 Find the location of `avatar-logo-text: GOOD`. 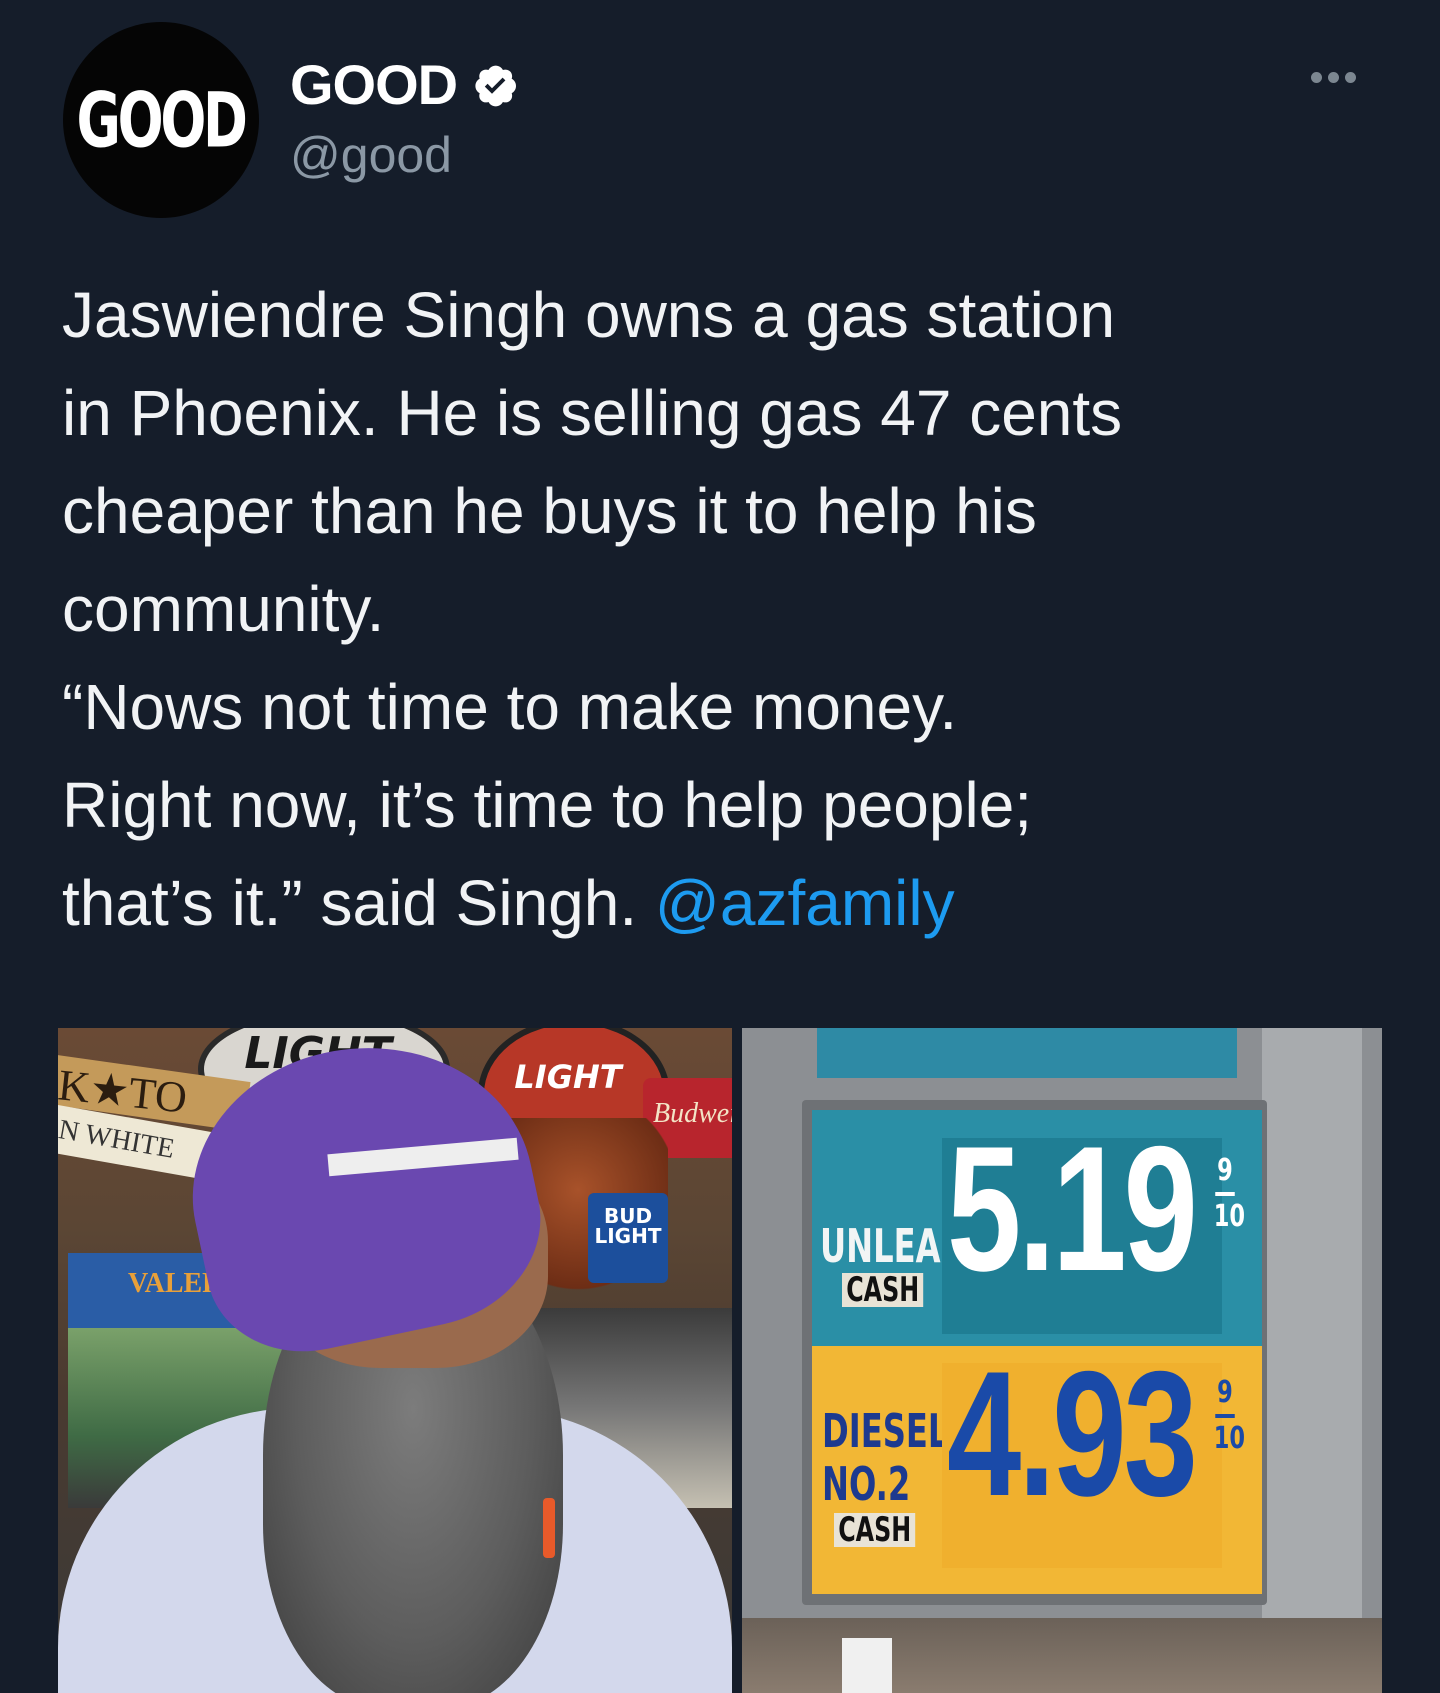

avatar-logo-text: GOOD is located at coordinates (162, 120).